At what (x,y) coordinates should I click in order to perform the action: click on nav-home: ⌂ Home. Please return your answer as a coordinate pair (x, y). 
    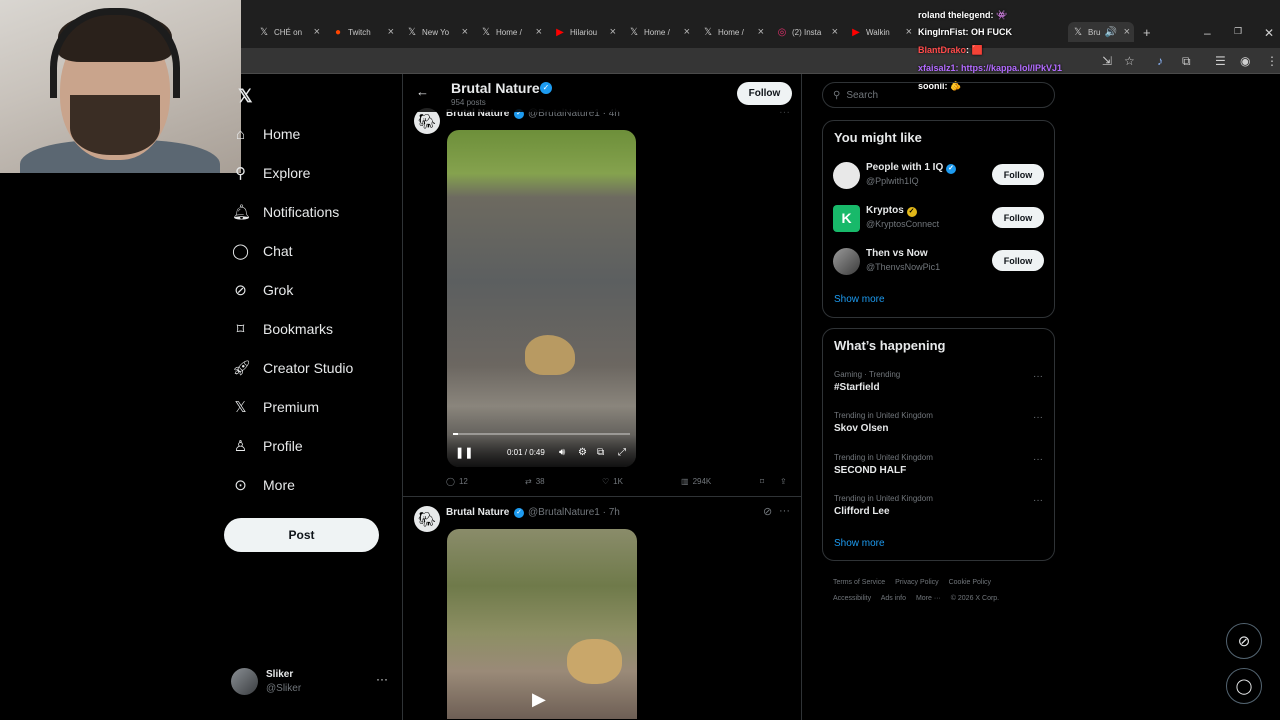
    Looking at the image, I should click on (266, 134).